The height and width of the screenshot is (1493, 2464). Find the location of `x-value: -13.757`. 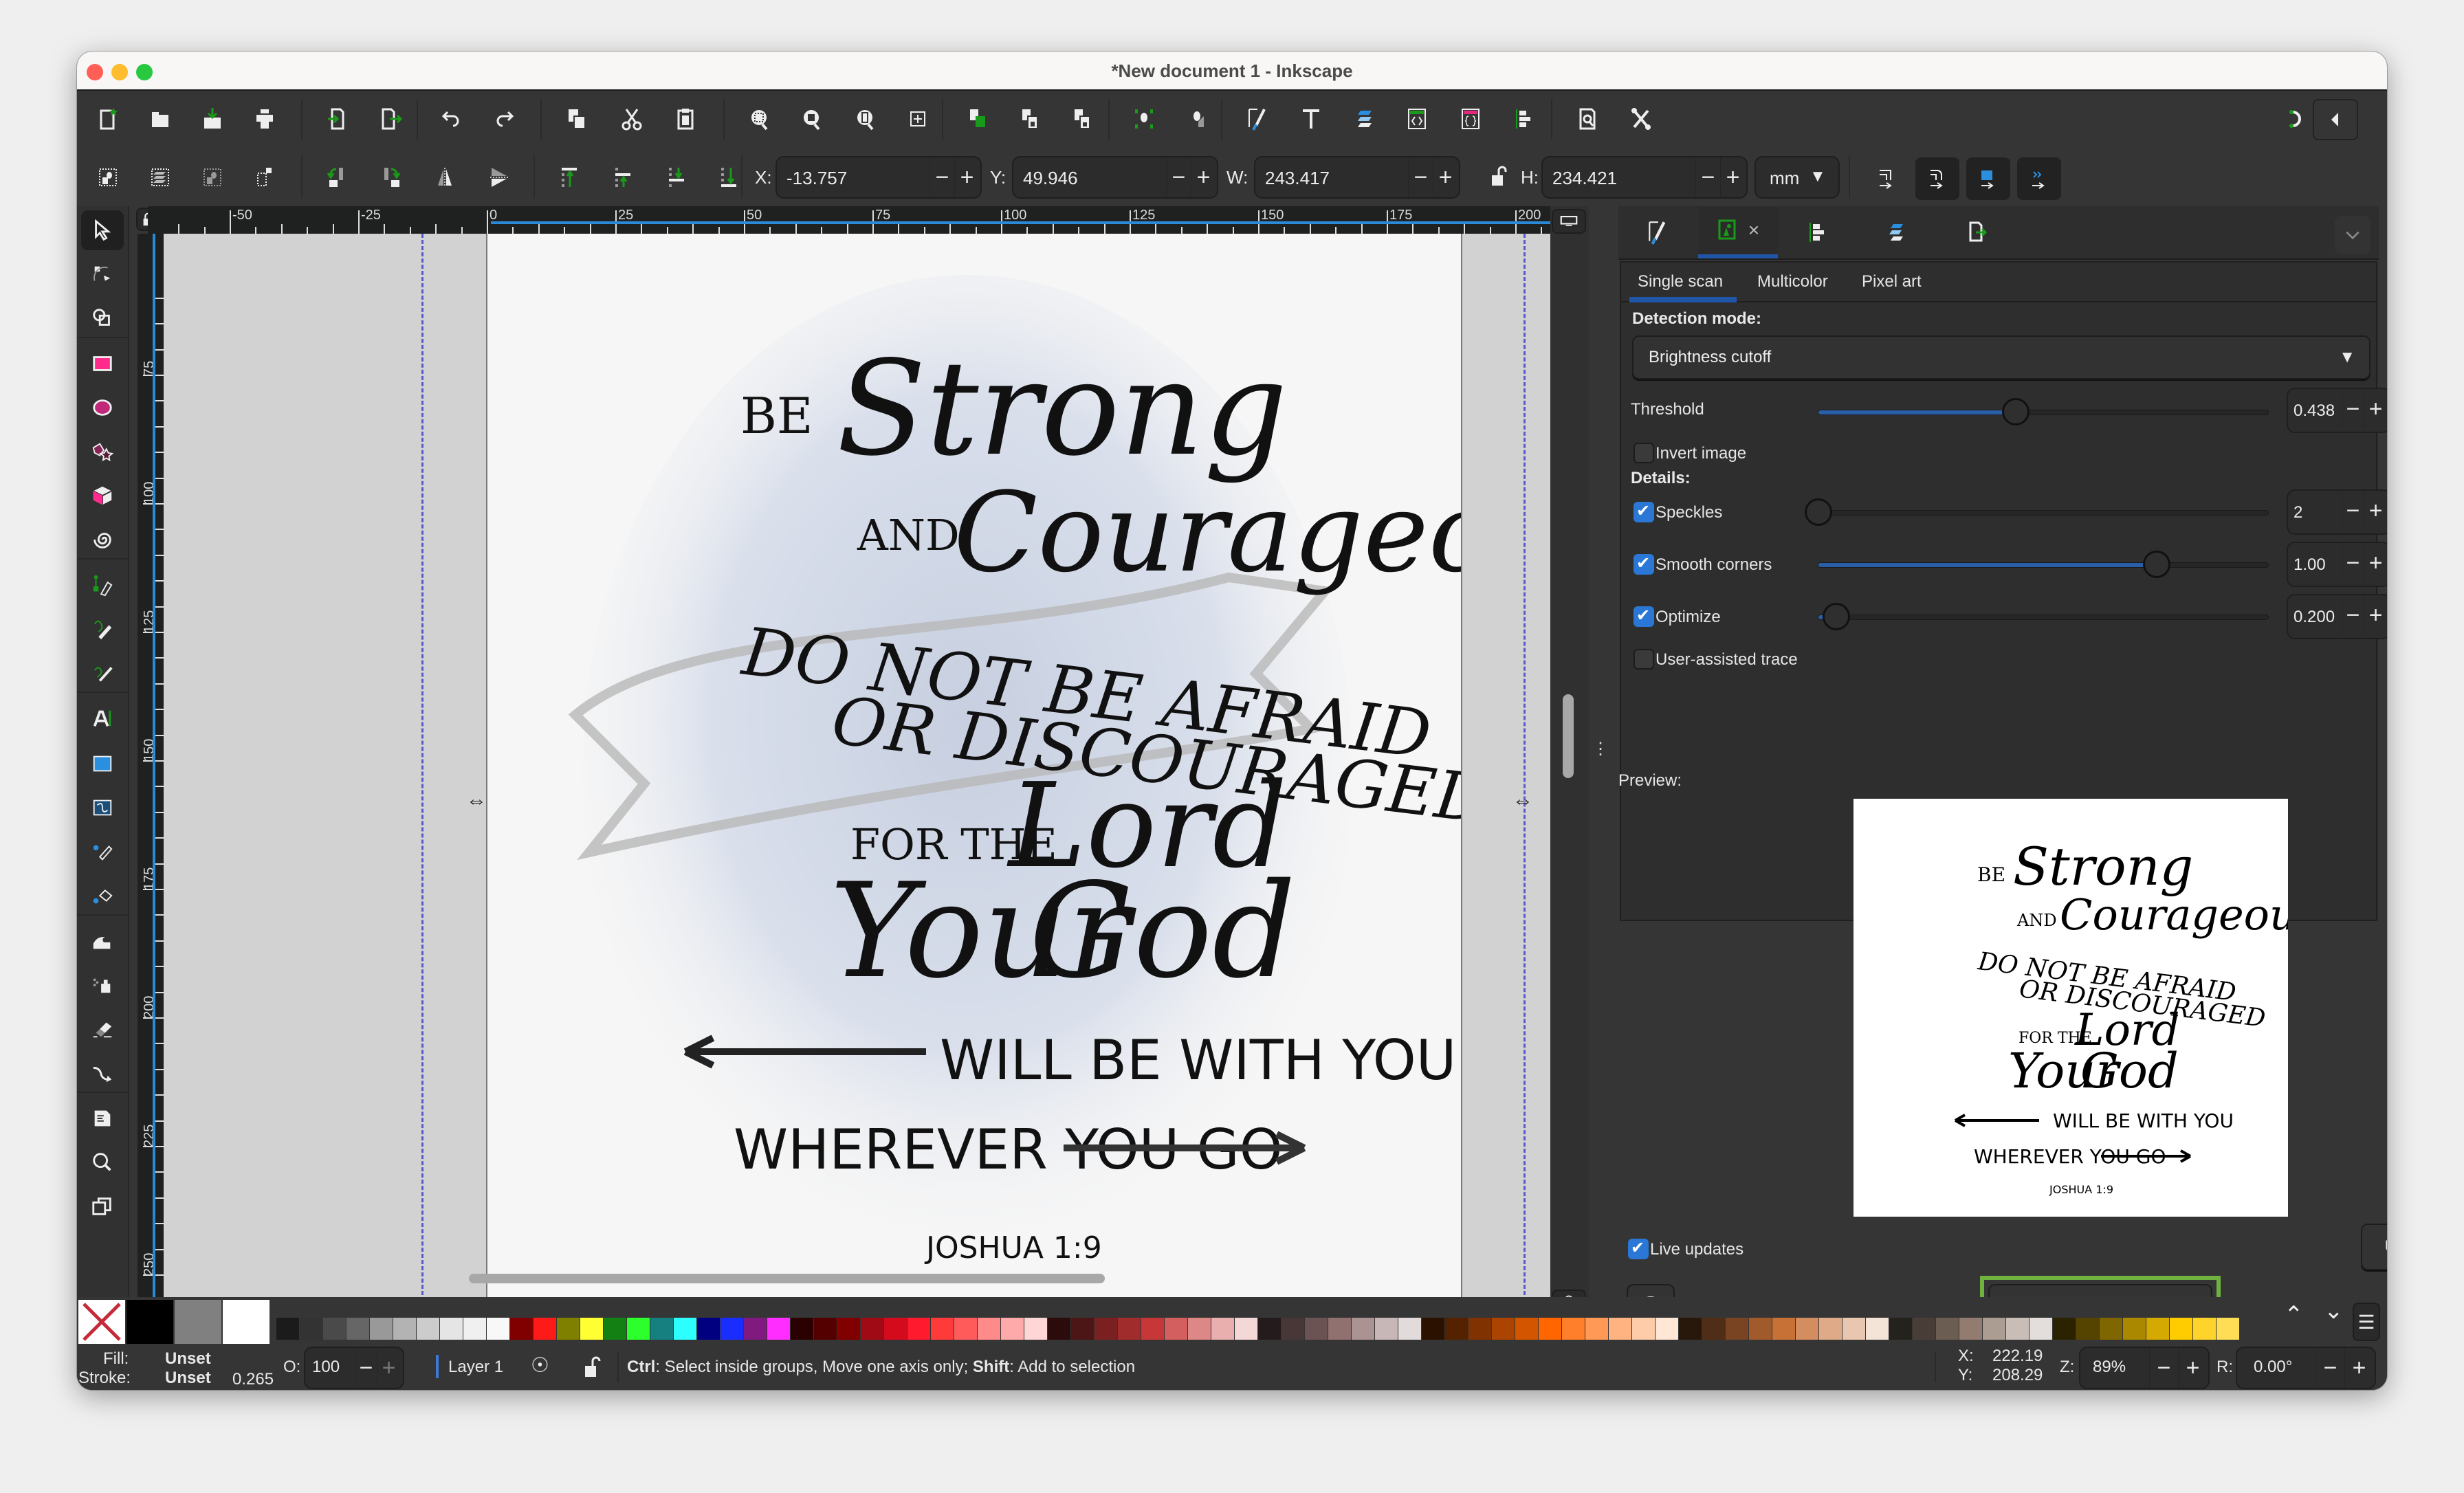

x-value: -13.757 is located at coordinates (817, 178).